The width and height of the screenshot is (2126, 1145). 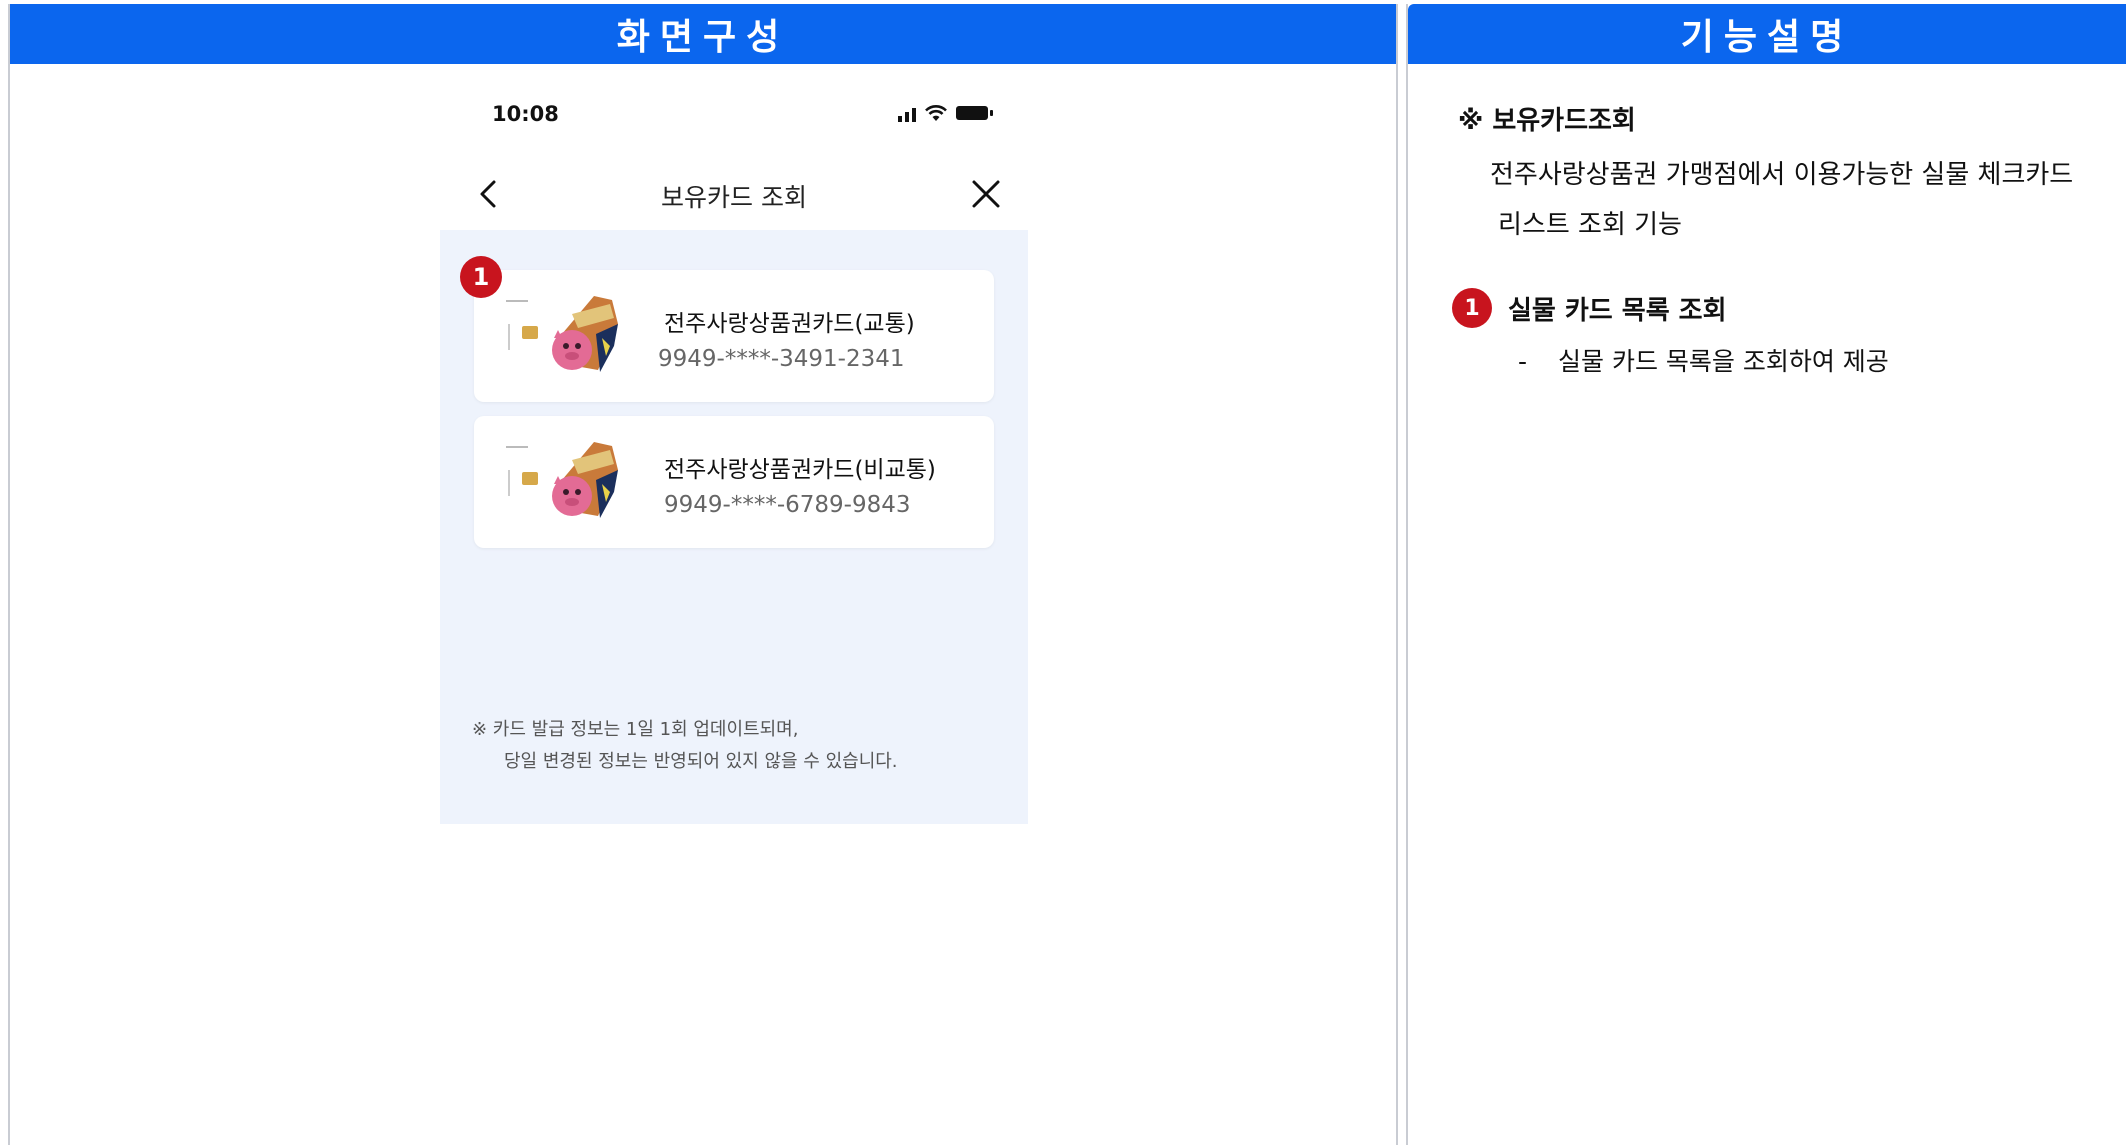 I want to click on page-title: 보유카드 조회, so click(x=734, y=197).